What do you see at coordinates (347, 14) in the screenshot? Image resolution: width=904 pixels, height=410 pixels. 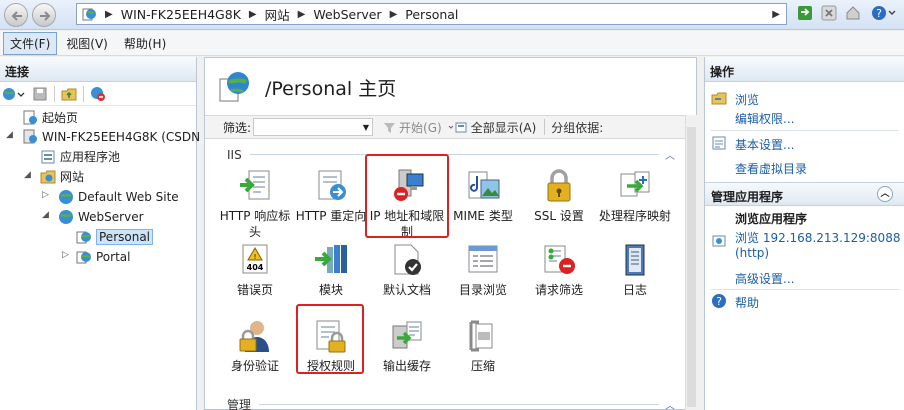 I see `breadcrumb-webserver: WebServer` at bounding box center [347, 14].